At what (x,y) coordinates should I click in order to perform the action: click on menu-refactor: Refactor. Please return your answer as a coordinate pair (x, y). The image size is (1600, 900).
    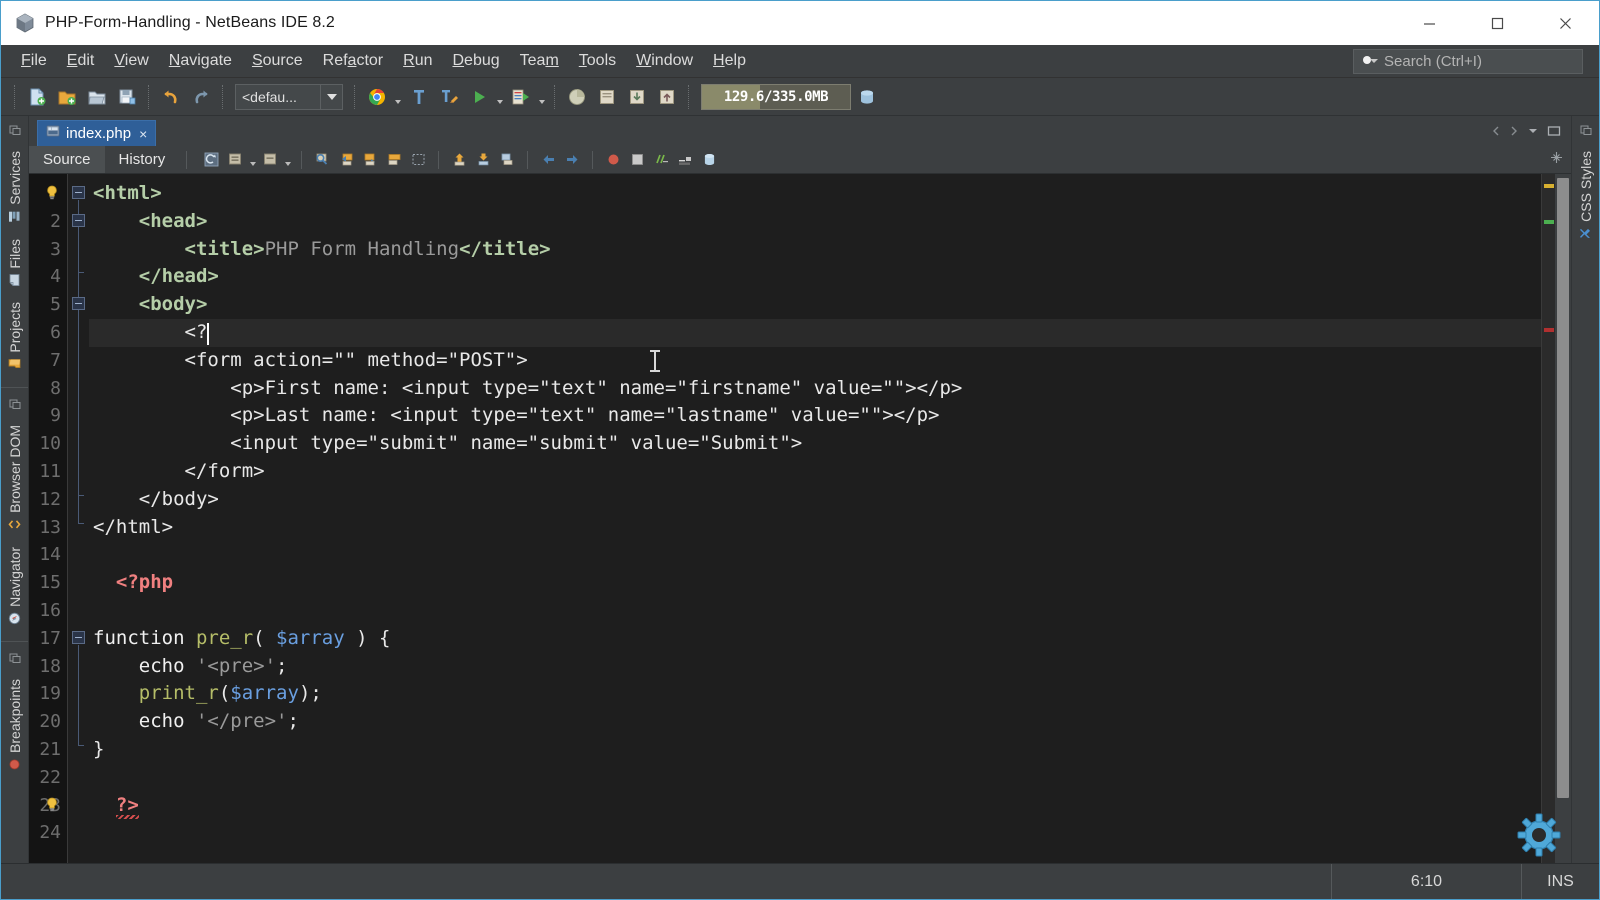
    Looking at the image, I should click on (353, 61).